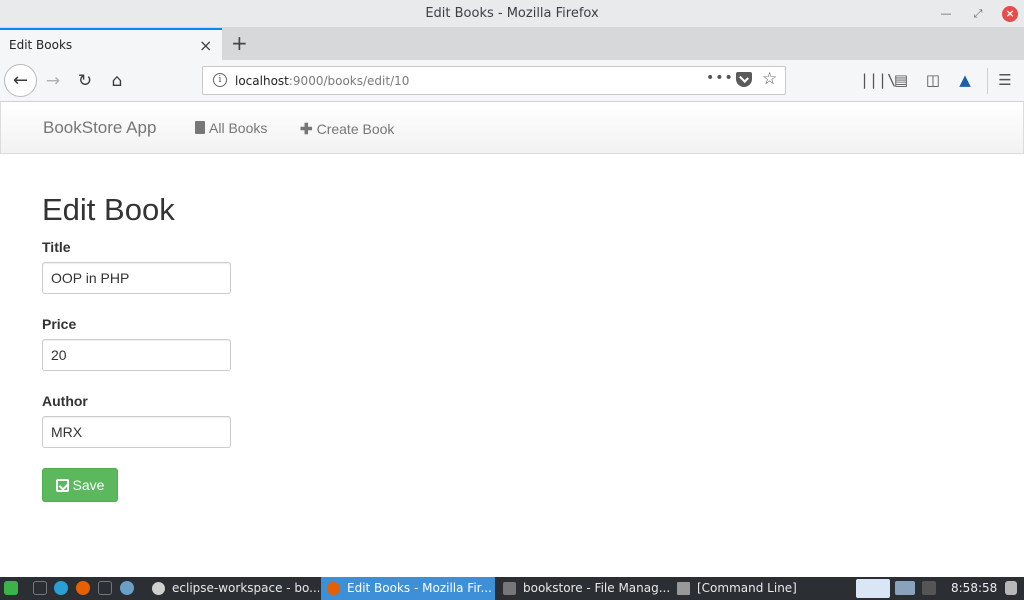  I want to click on page-actions-icon: •••, so click(720, 78).